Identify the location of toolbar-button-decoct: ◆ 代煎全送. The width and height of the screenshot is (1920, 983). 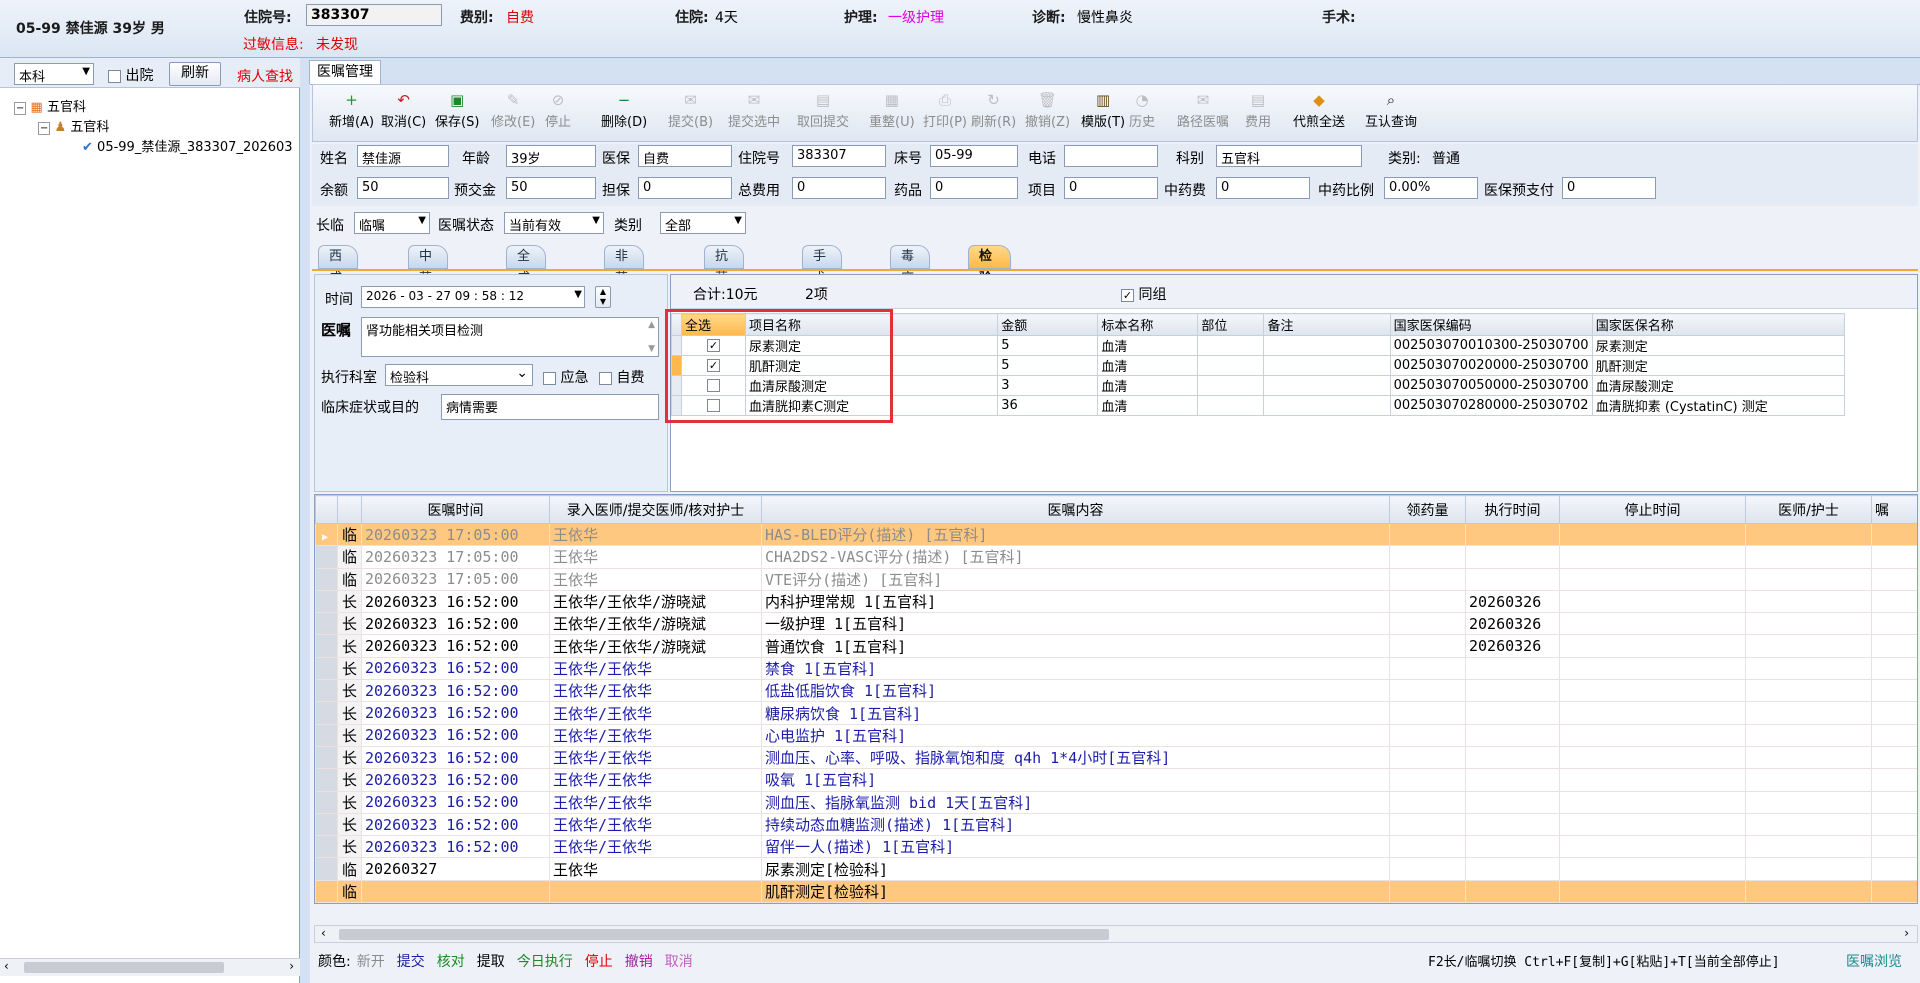
(1319, 110).